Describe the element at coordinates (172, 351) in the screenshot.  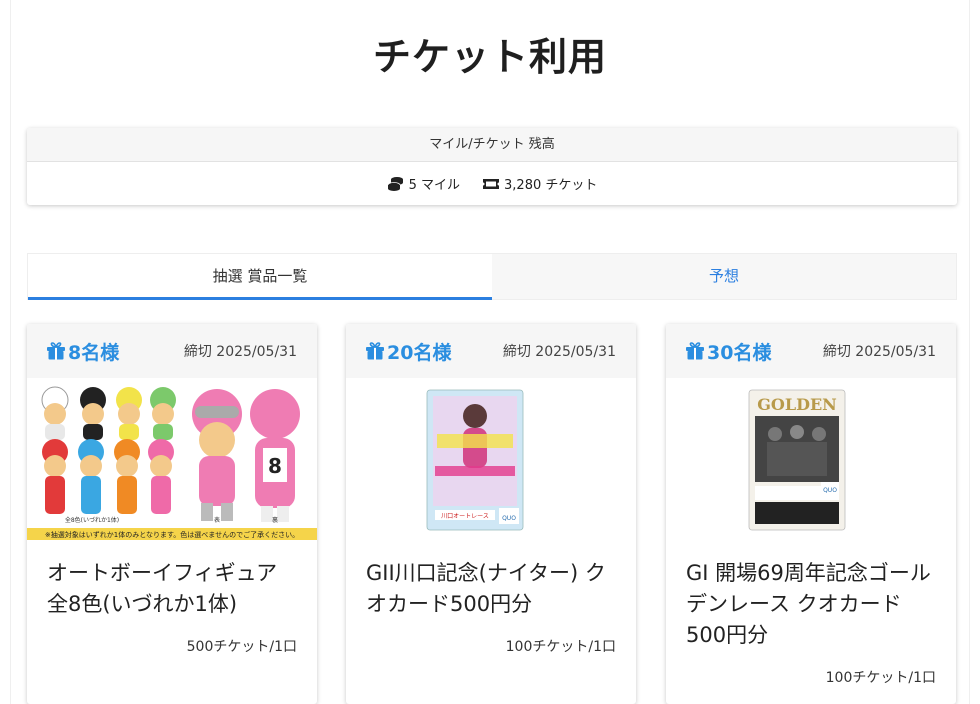
I see `prize-card-header: 8名様 締切 2025/05/31` at that location.